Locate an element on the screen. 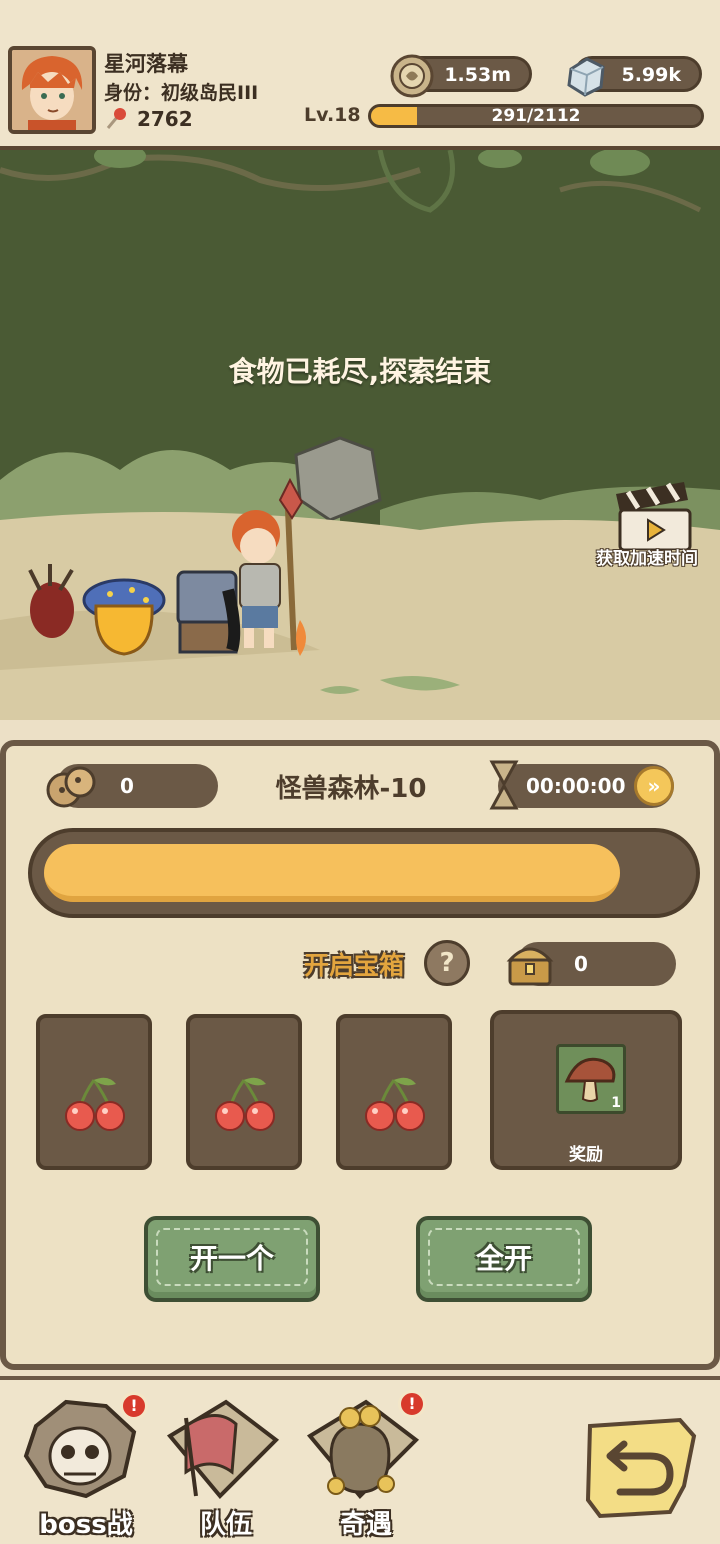 The height and width of the screenshot is (1544, 720). player-name: 星河落幕 is located at coordinates (146, 64).